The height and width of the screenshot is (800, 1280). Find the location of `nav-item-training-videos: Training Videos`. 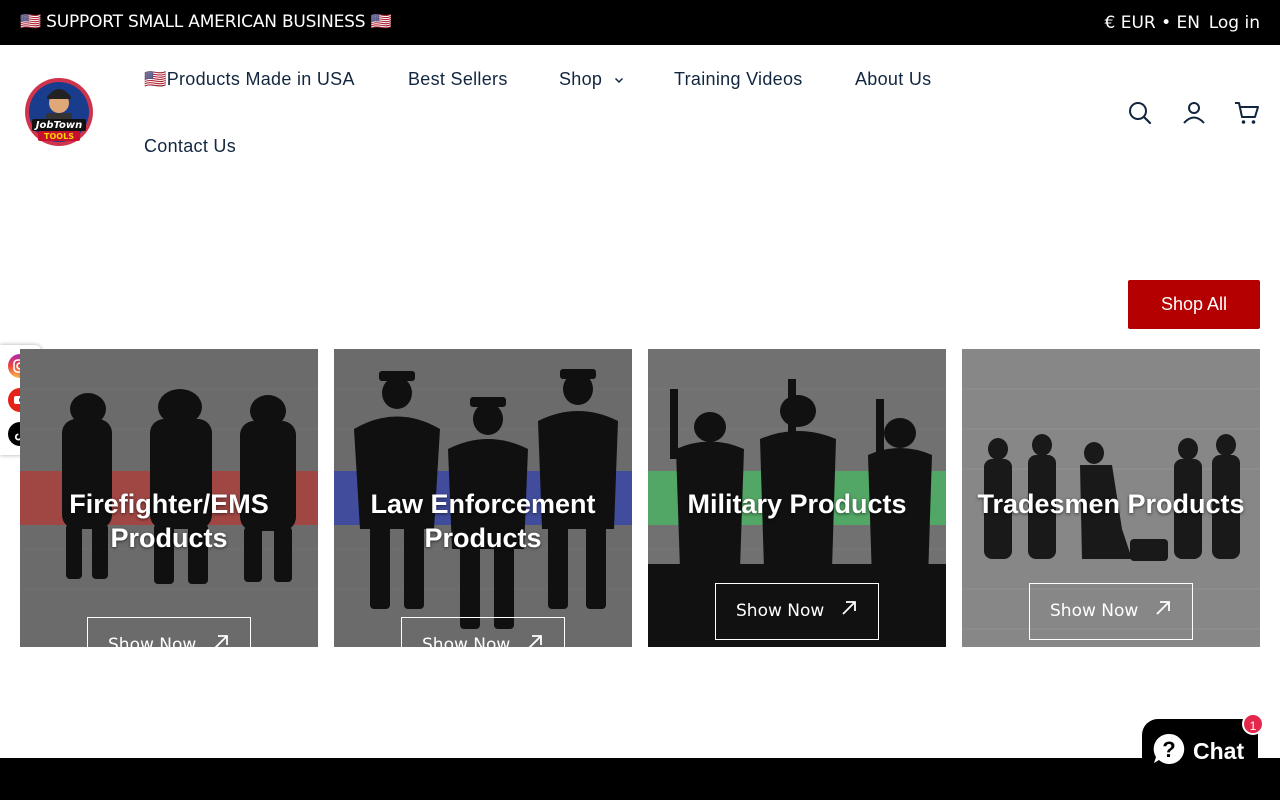

nav-item-training-videos: Training Videos is located at coordinates (738, 79).